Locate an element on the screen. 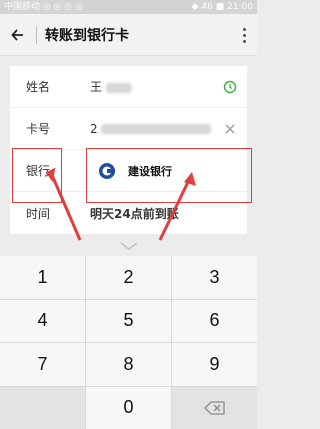 Image resolution: width=320 pixels, height=429 pixels. name-row: 姓名 王 is located at coordinates (128, 87).